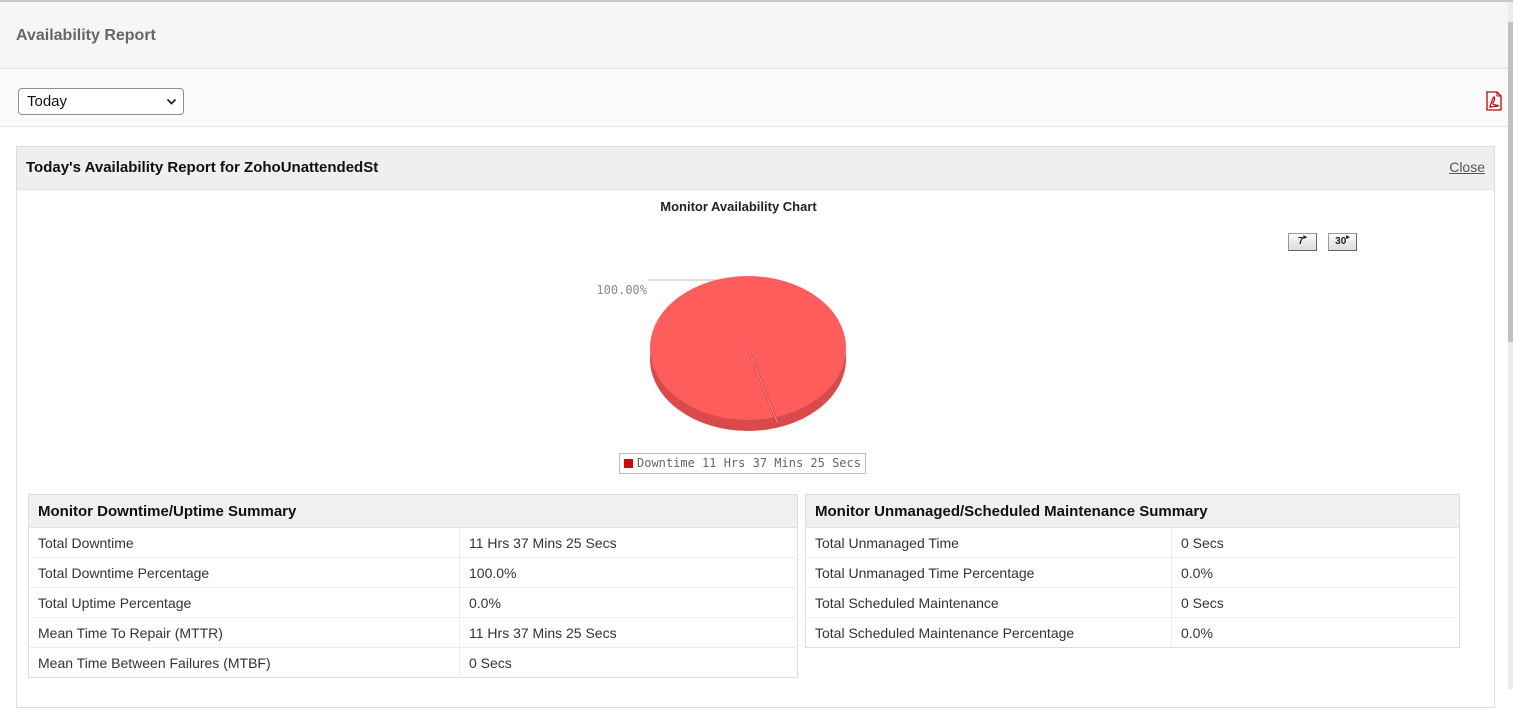 This screenshot has width=1513, height=708. I want to click on downtime-summary-title: Monitor Downtime/Uptime Summary, so click(413, 511).